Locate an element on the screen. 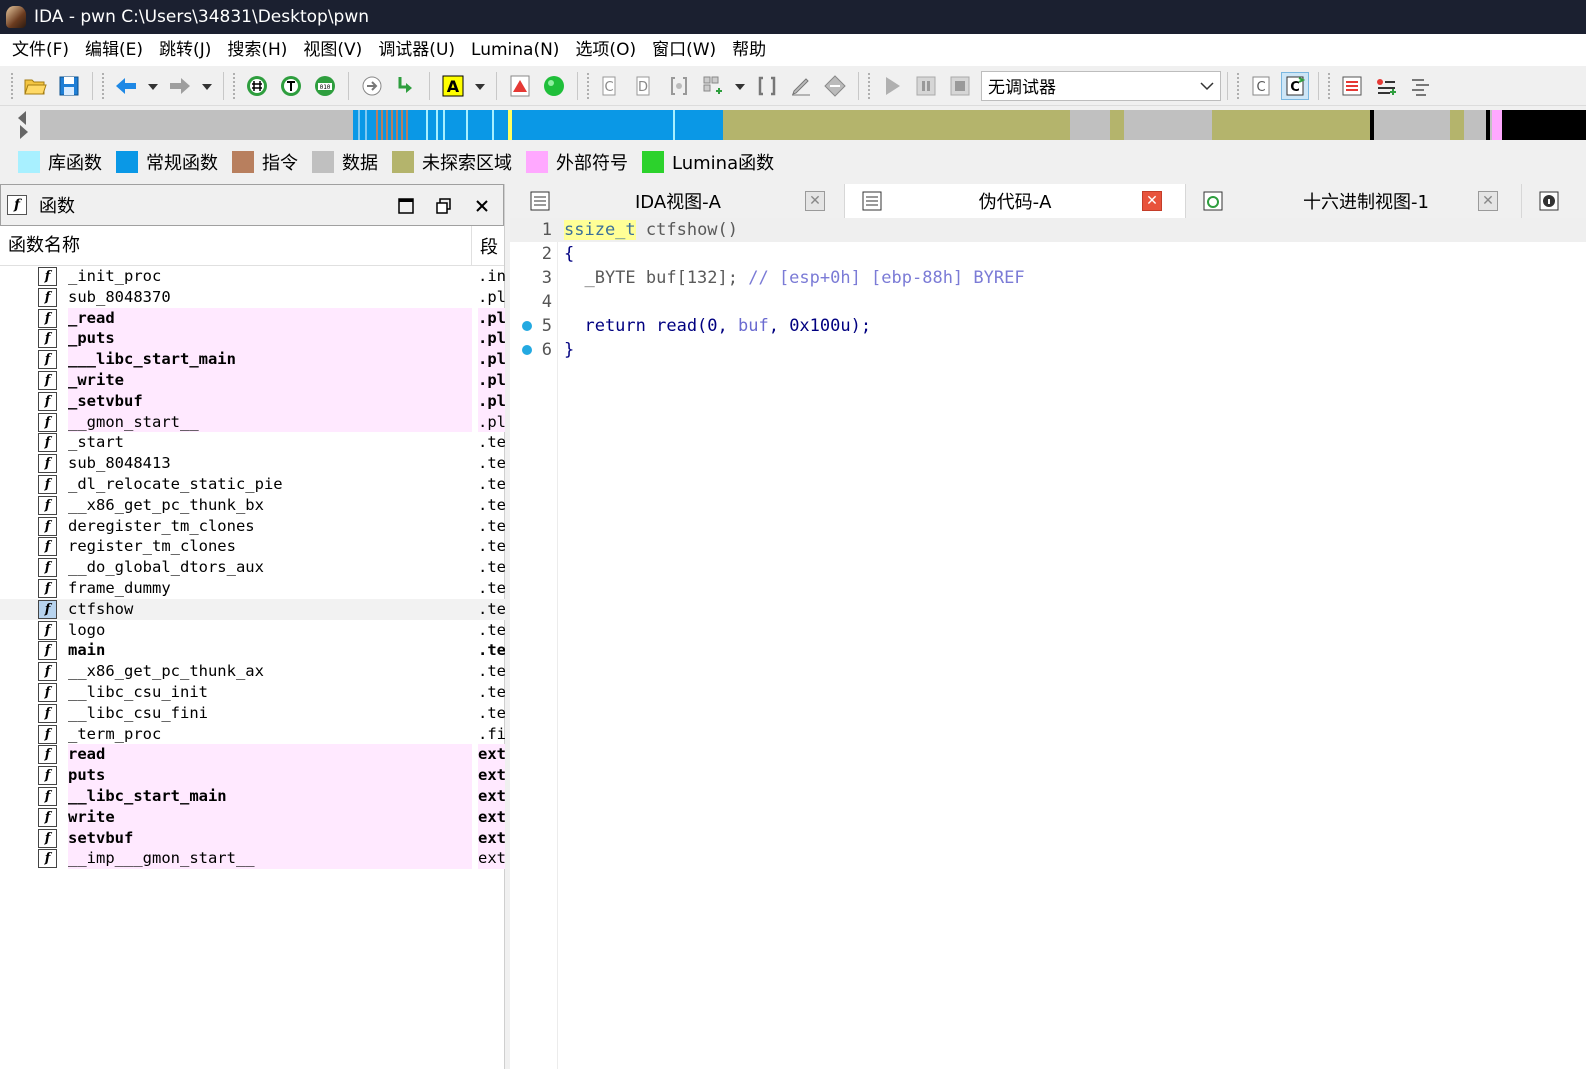 Image resolution: width=1586 pixels, height=1069 pixels. nav-arrows is located at coordinates (24, 126).